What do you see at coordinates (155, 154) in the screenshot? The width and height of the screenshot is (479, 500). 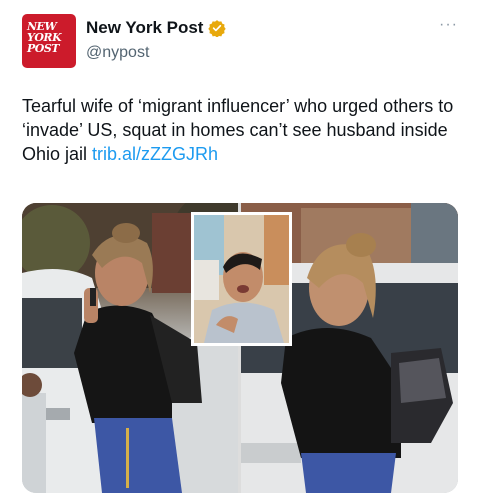 I see `tweet-link: trib.al/zZZGJRh` at bounding box center [155, 154].